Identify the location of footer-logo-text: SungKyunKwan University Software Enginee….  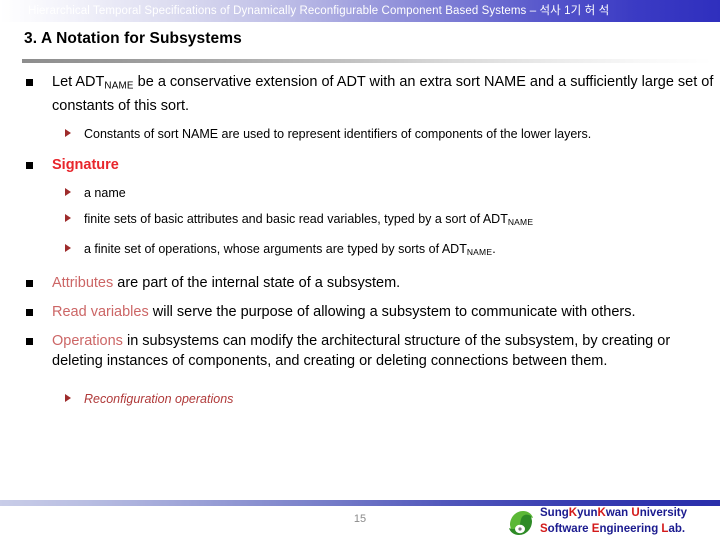
(613, 521).